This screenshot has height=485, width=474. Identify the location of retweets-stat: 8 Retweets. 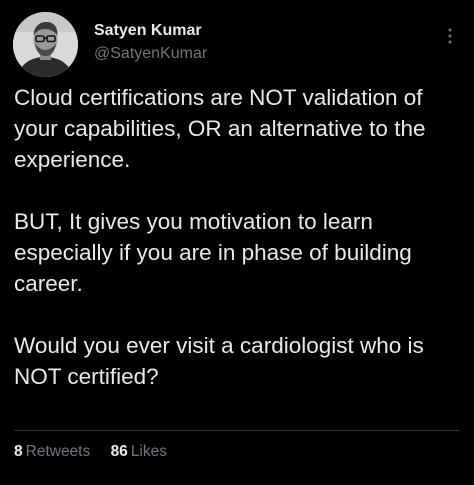
(52, 452).